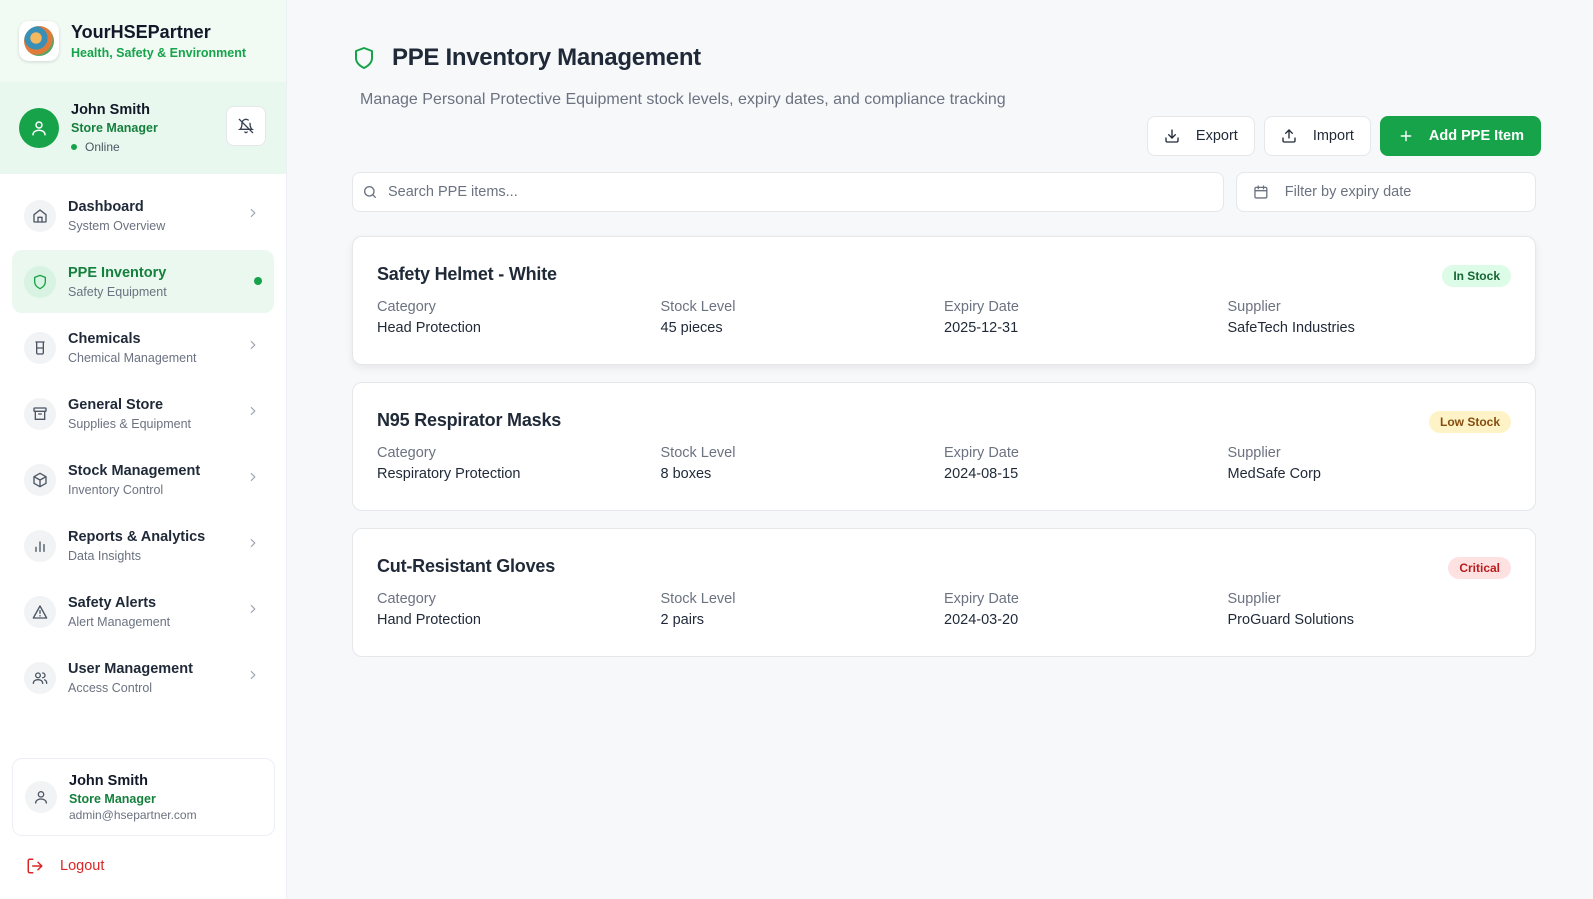  What do you see at coordinates (682, 620) in the screenshot?
I see `stock-value: 2 pairs` at bounding box center [682, 620].